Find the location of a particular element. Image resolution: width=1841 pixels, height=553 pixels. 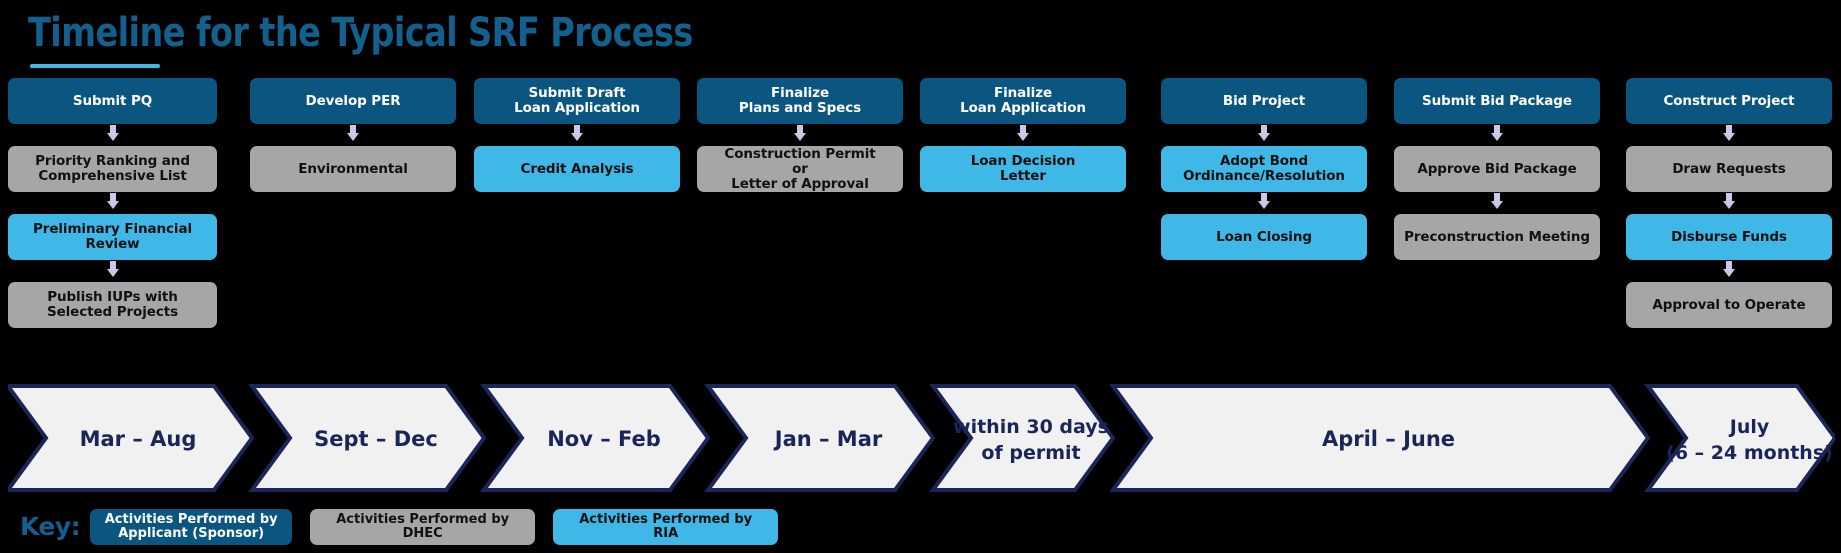

process-node-label: Finalize Plans and Specs is located at coordinates (800, 100).